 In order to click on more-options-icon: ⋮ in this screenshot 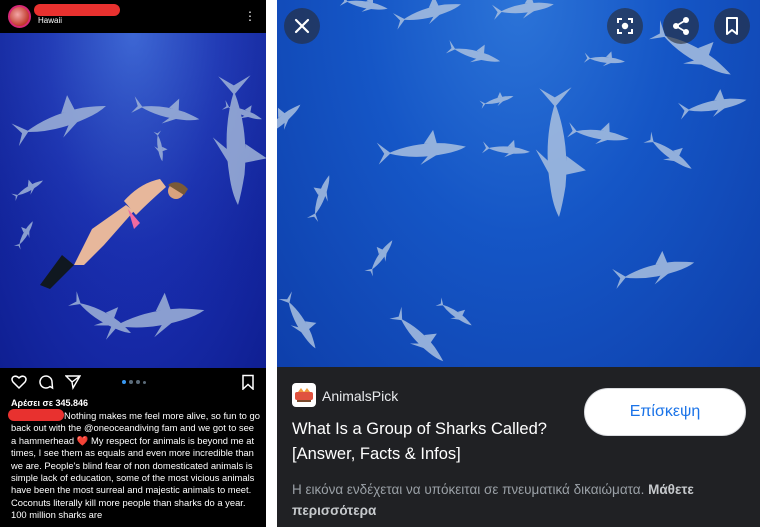, I will do `click(250, 17)`.